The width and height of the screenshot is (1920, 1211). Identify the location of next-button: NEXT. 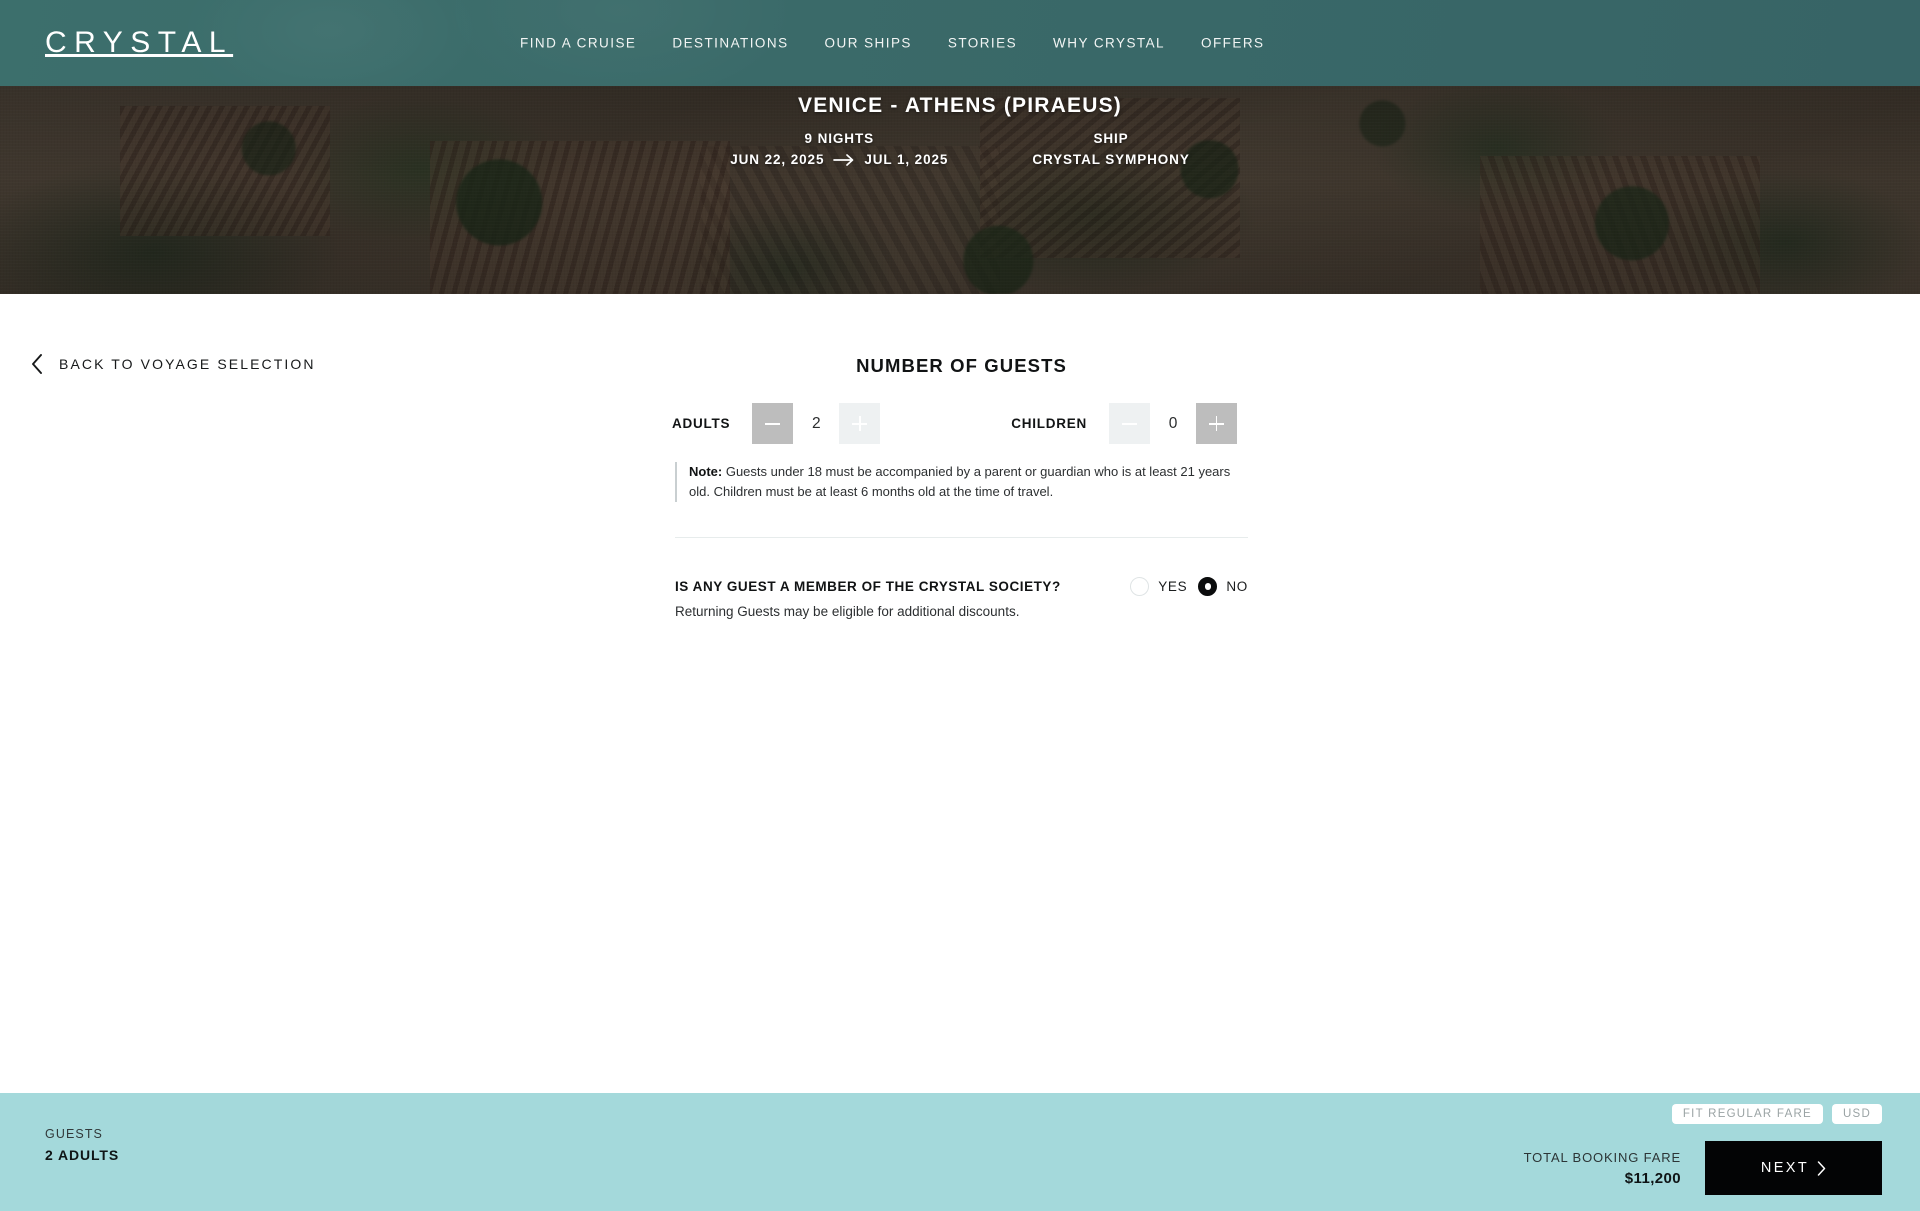
(1793, 1168).